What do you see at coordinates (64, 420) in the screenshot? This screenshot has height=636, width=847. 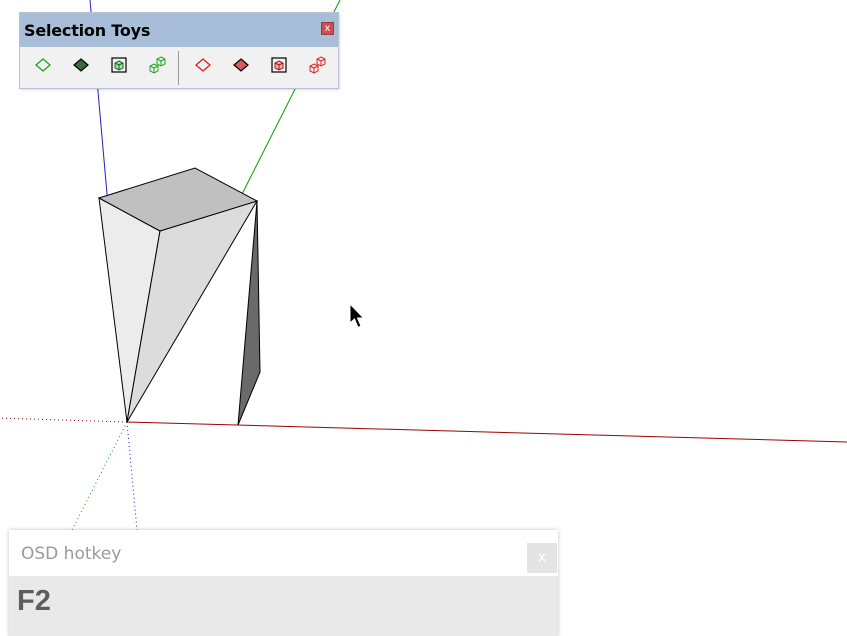 I see `red-axis-hidden` at bounding box center [64, 420].